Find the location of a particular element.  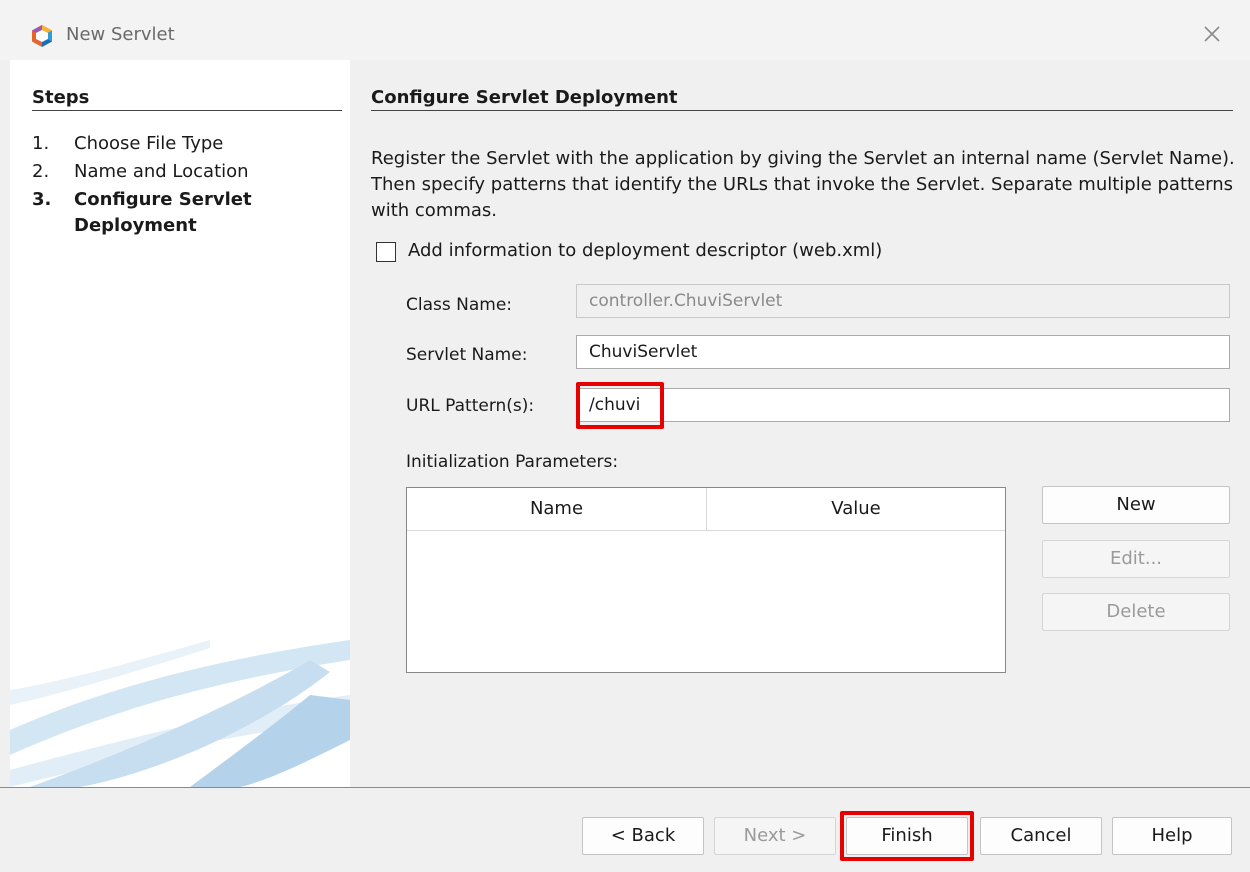

delete-param-button: Delete is located at coordinates (1136, 612).